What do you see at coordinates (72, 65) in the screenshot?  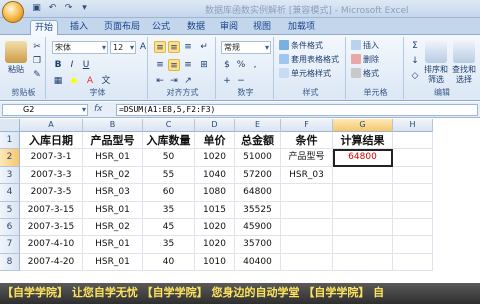 I see `italic-icon: I` at bounding box center [72, 65].